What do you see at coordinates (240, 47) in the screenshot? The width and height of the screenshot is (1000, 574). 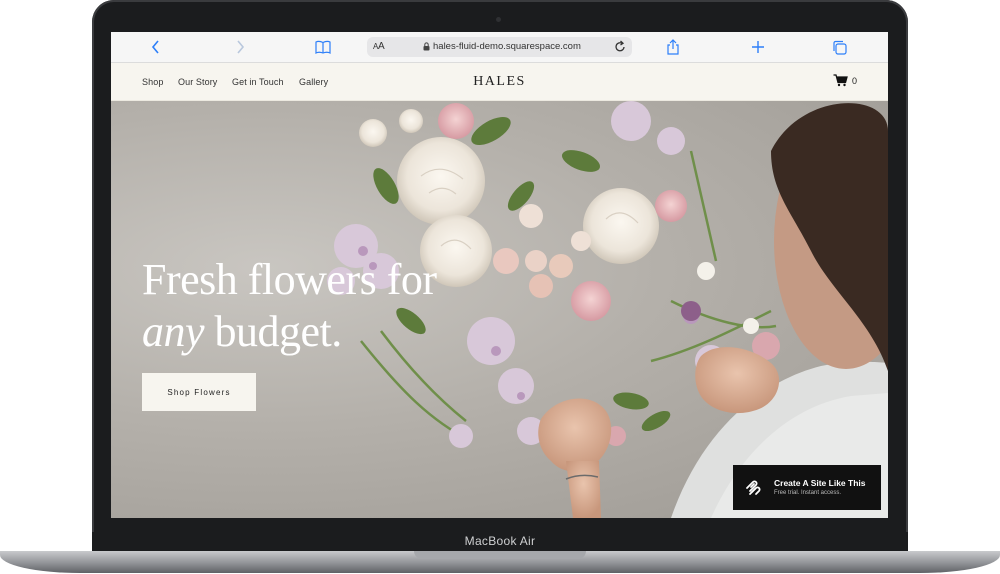 I see `forward-icon` at bounding box center [240, 47].